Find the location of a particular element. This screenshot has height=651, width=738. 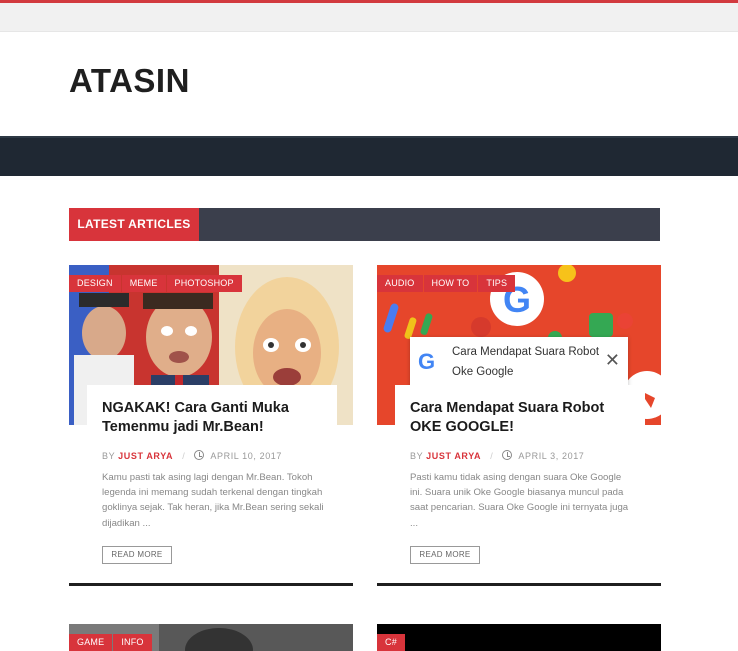

article-date: APRIL 10, 2017 is located at coordinates (246, 456).